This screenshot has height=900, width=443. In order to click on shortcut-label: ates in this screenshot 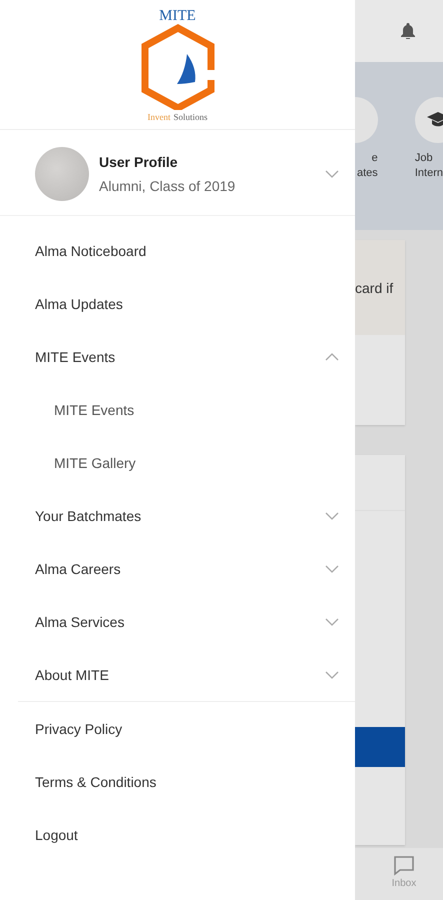, I will do `click(367, 173)`.